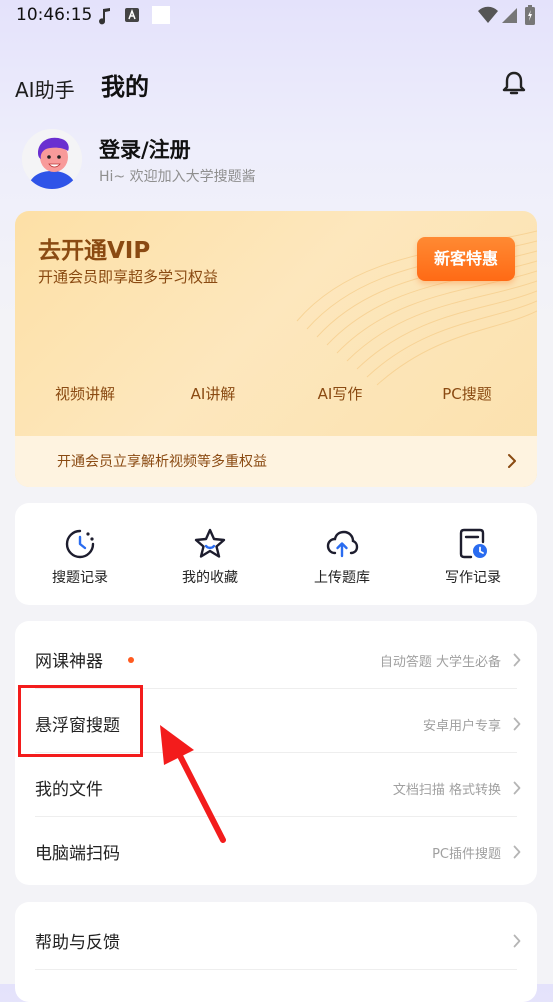 The image size is (553, 1002). I want to click on menu-item-hint: 自动答题 大学生必备, so click(440, 662).